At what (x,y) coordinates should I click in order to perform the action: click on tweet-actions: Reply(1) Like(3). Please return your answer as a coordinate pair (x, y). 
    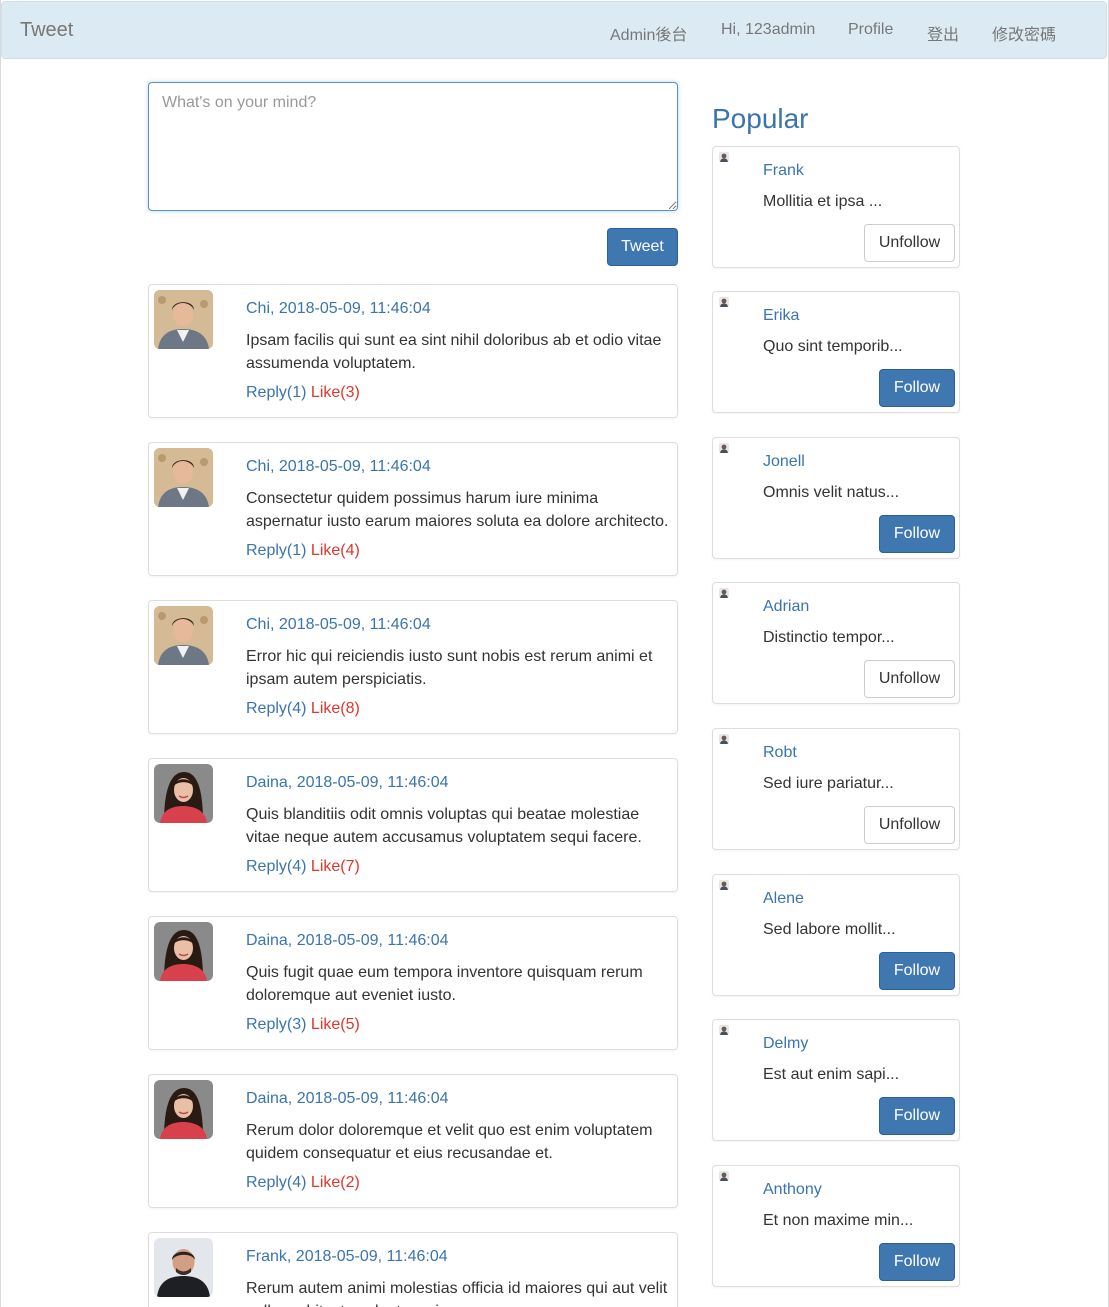
    Looking at the image, I should click on (303, 393).